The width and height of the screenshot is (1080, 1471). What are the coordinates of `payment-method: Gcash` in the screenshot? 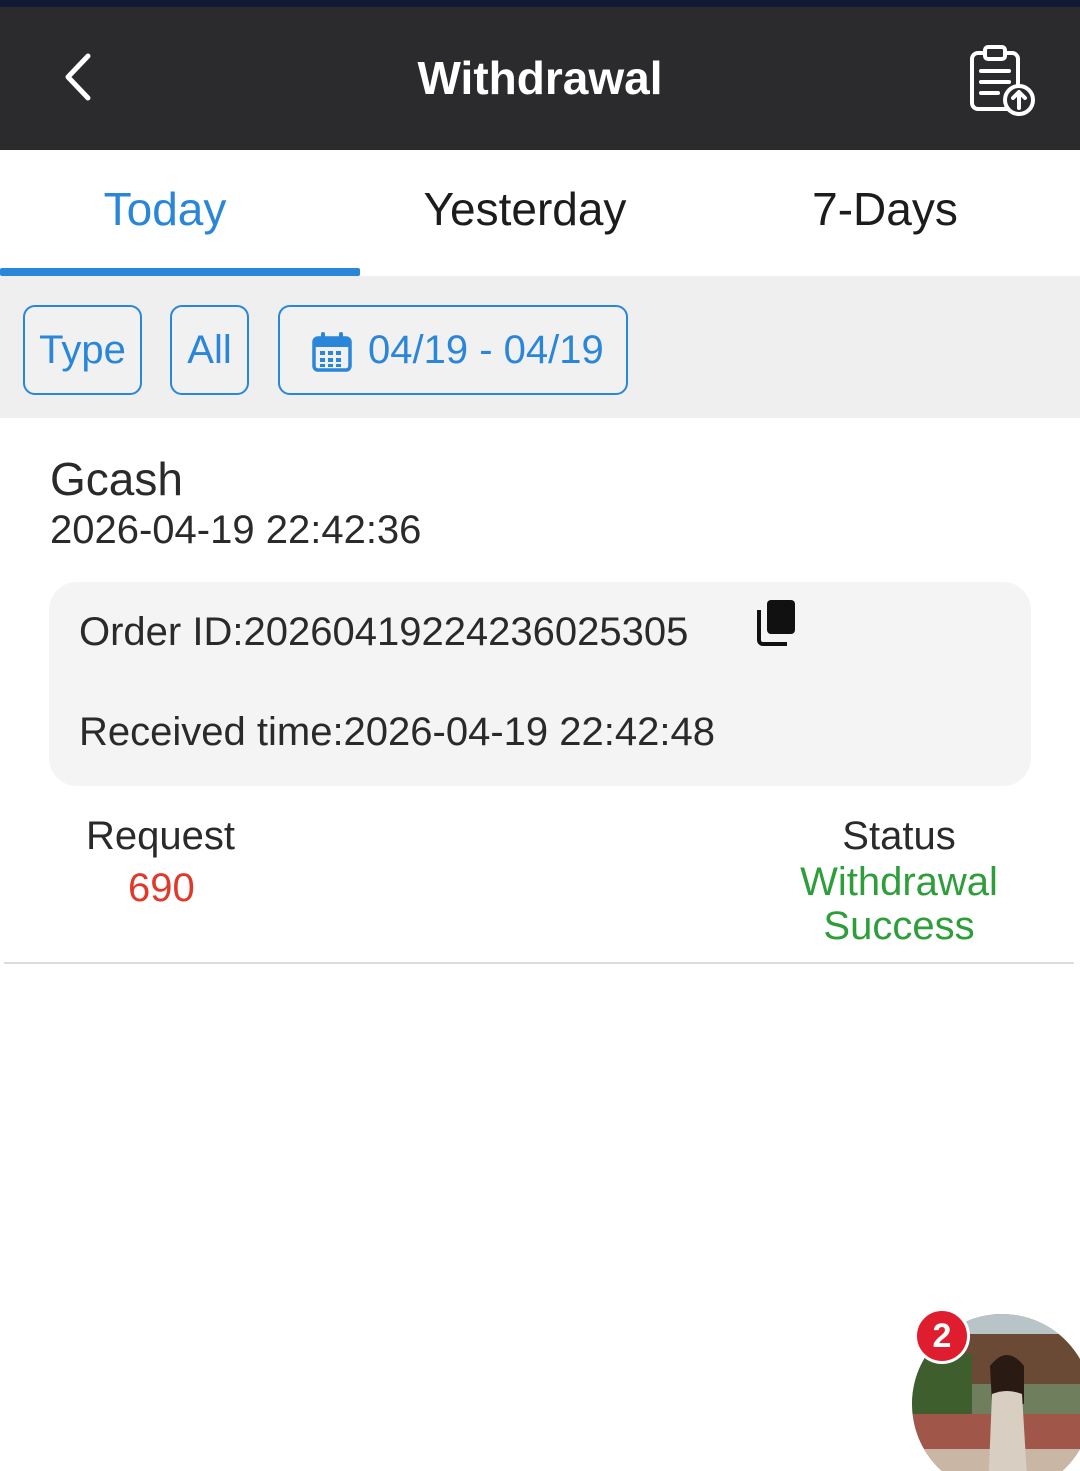 It's located at (116, 479).